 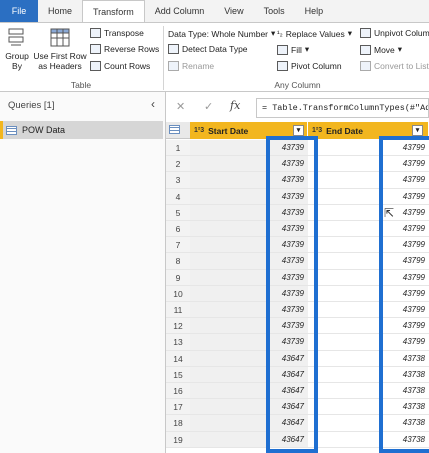 I want to click on pivot-column-icon, so click(x=282, y=66).